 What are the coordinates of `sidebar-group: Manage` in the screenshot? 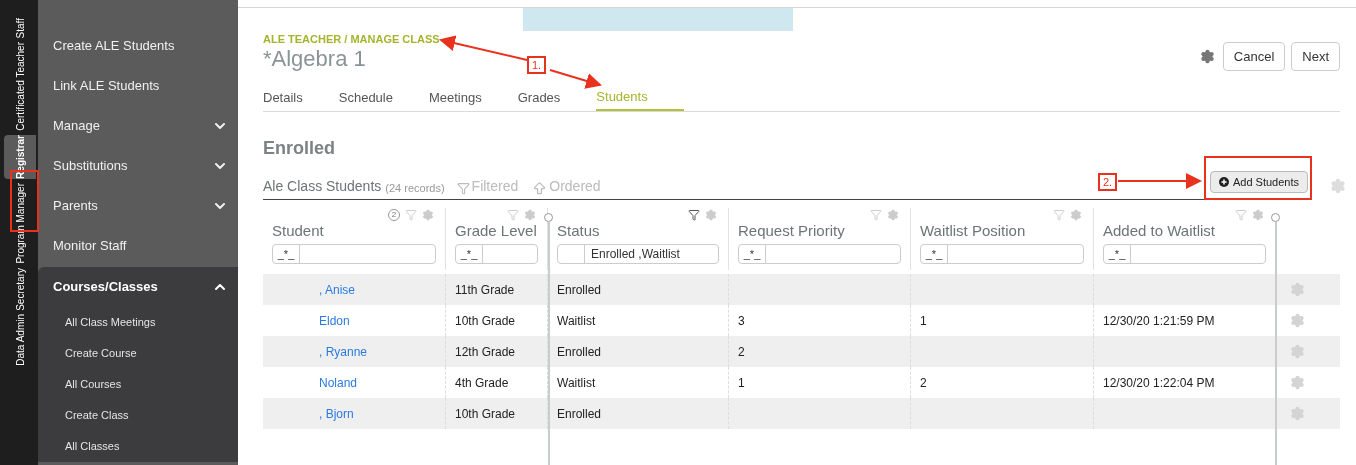 It's located at (138, 126).